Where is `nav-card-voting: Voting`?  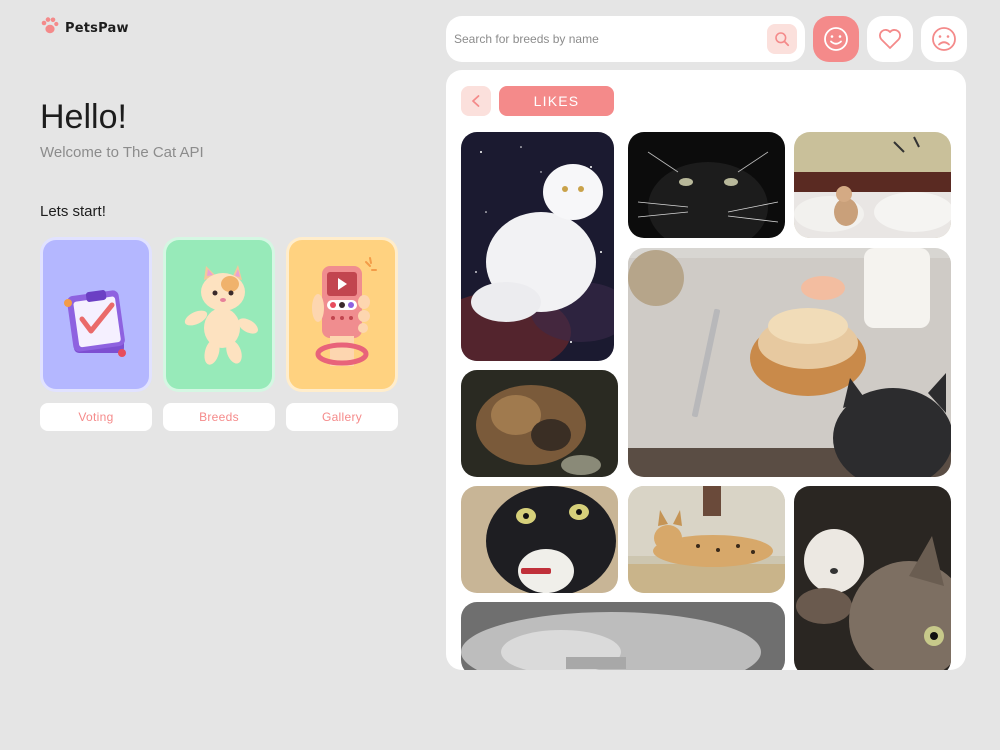
nav-card-voting: Voting is located at coordinates (96, 334).